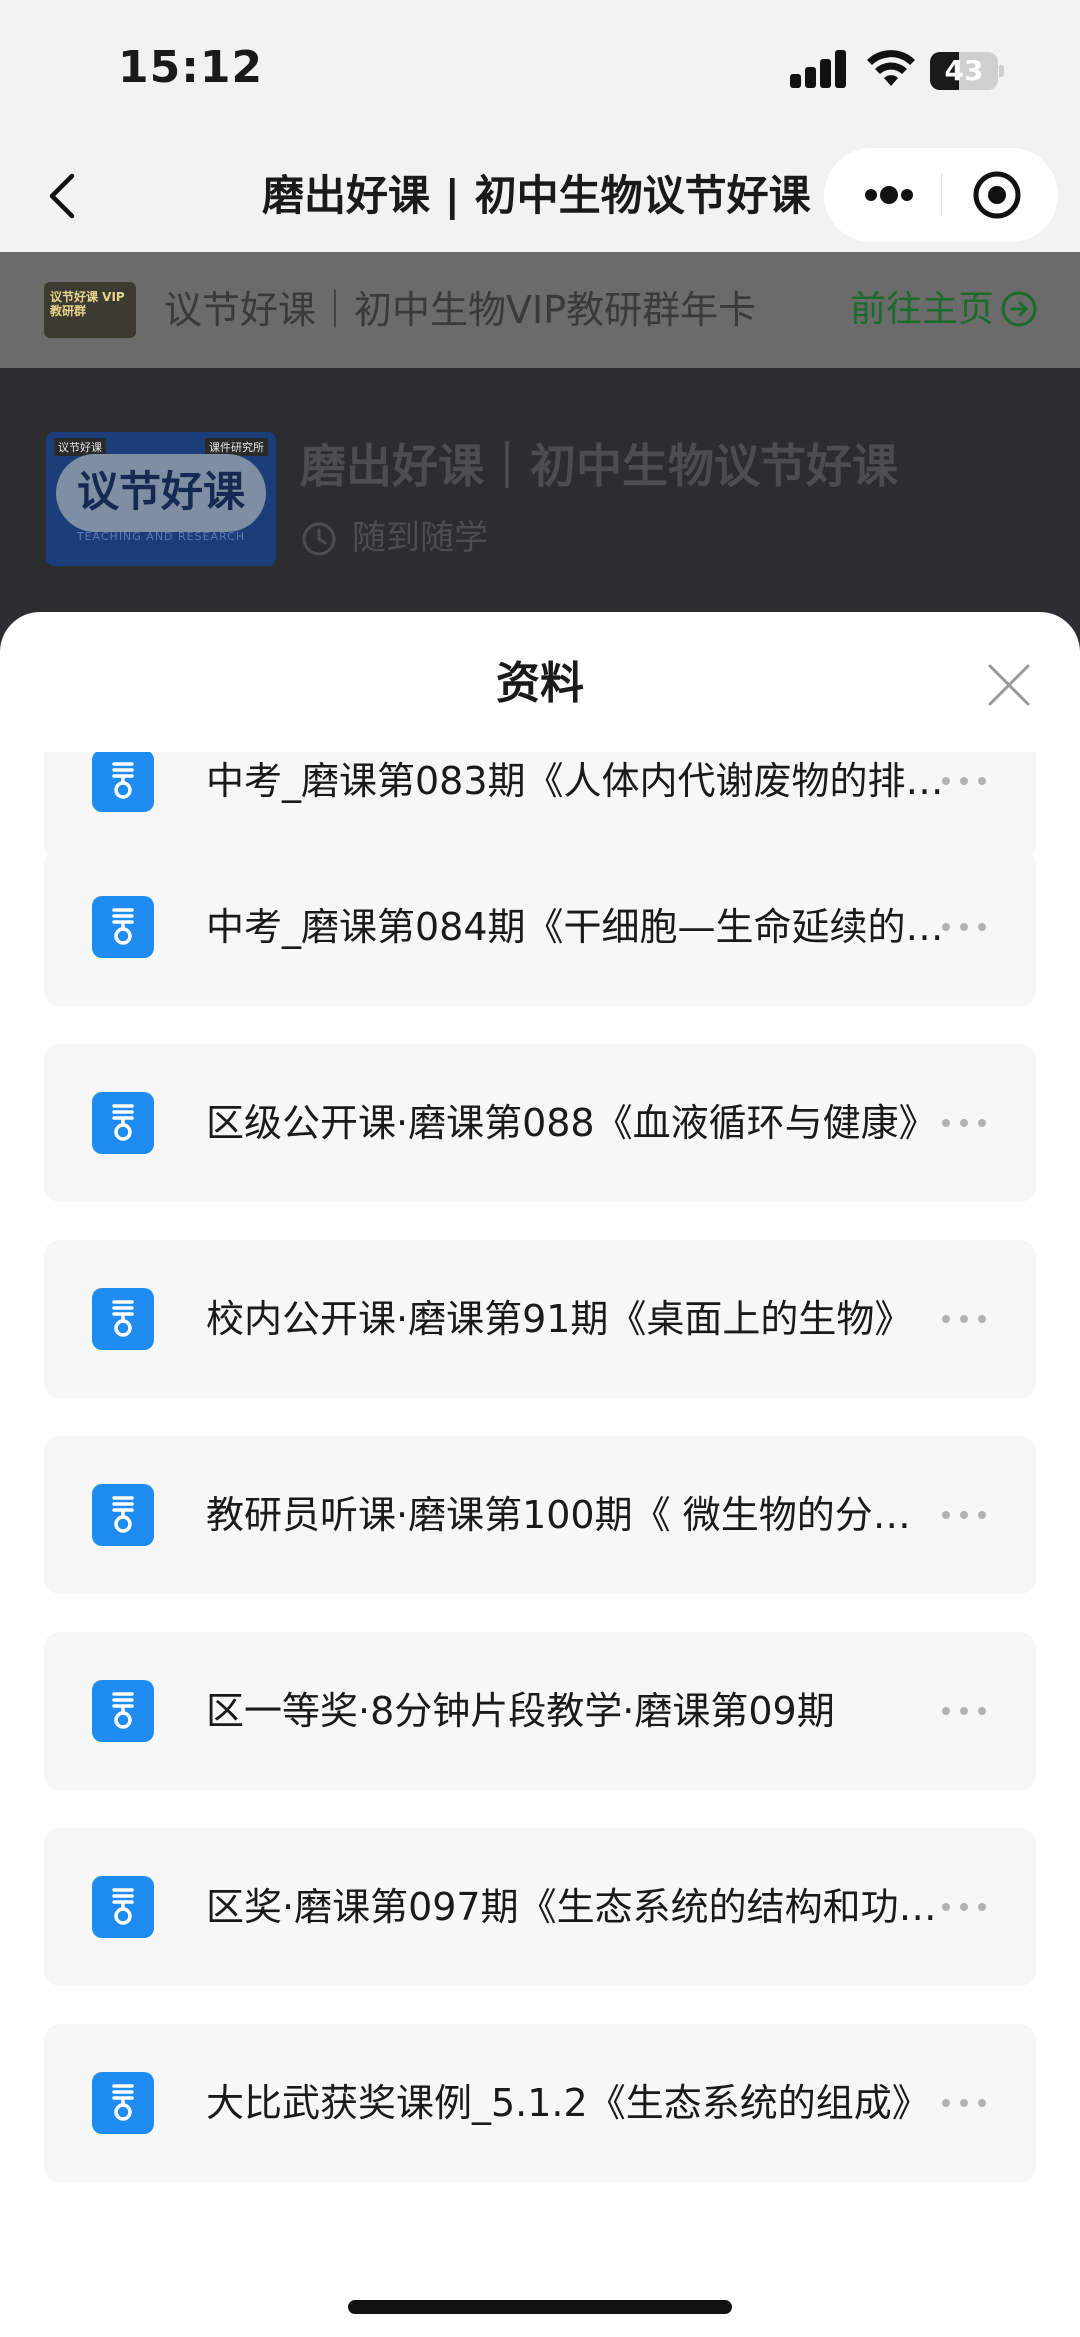  I want to click on file-name: 区一等奖·8分钟片段教学·磨课第09期, so click(520, 1711).